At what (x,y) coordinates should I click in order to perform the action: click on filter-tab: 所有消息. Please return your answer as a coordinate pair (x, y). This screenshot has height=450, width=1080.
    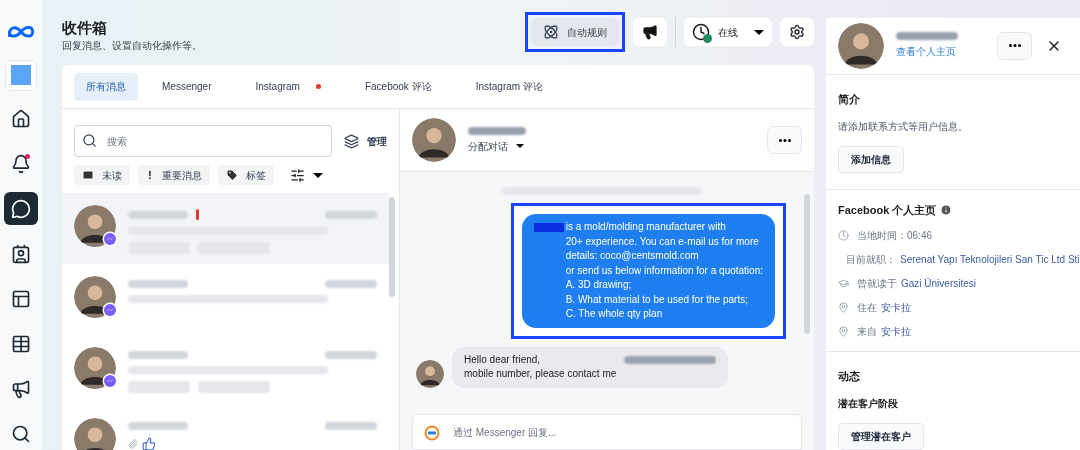
    Looking at the image, I should click on (106, 86).